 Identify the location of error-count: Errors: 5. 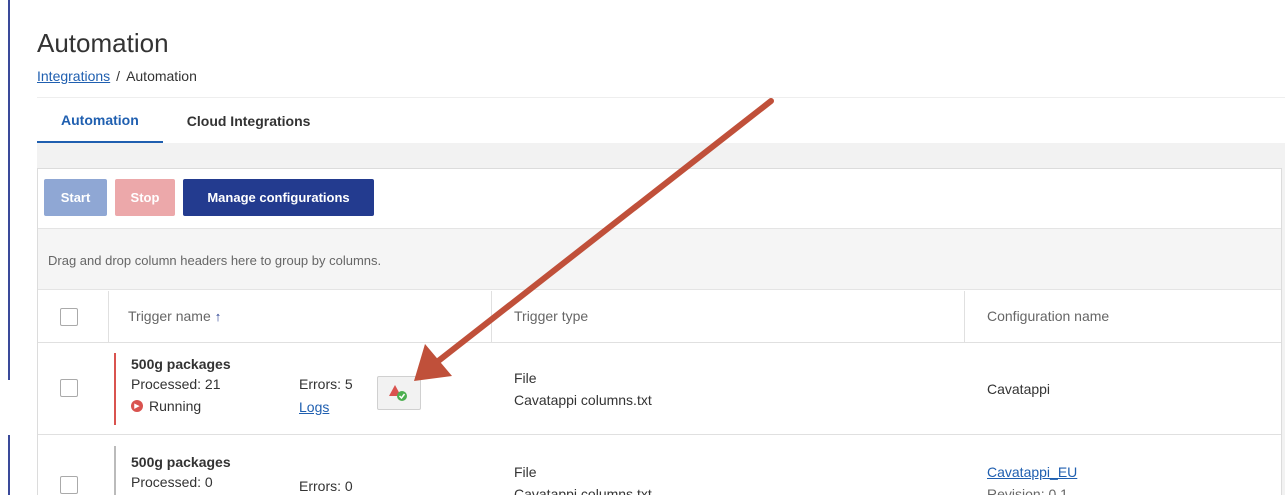
(326, 384).